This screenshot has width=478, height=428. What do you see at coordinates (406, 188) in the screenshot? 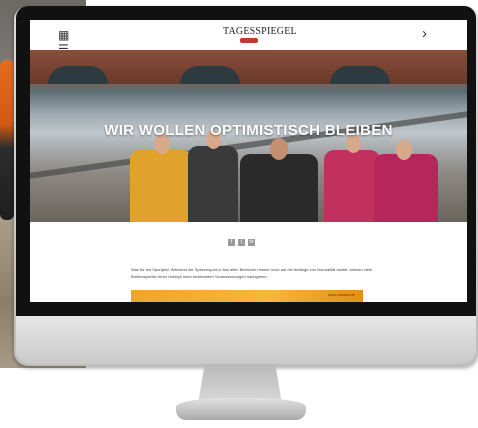
I see `runner-magenta-jacket` at bounding box center [406, 188].